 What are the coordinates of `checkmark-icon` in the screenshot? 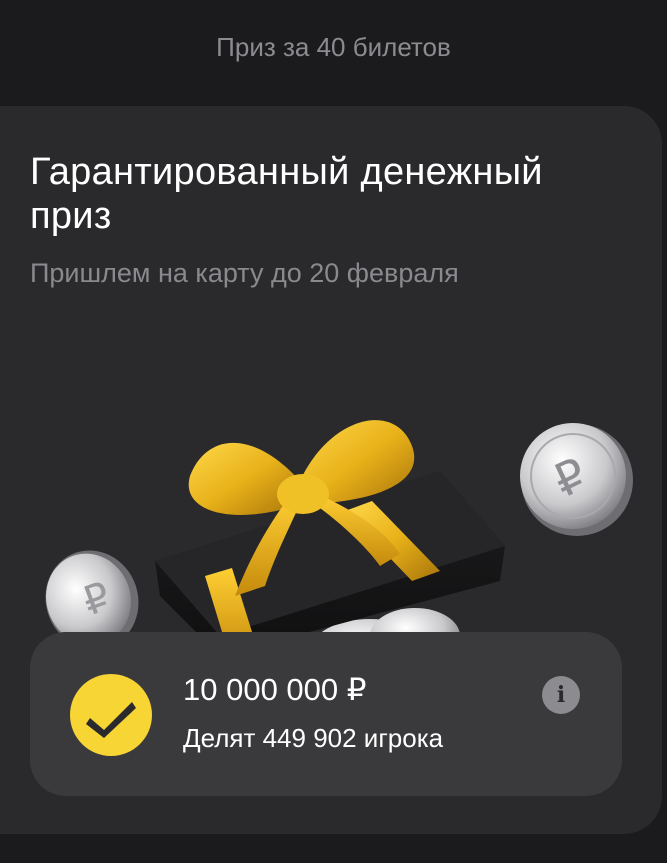 It's located at (111, 715).